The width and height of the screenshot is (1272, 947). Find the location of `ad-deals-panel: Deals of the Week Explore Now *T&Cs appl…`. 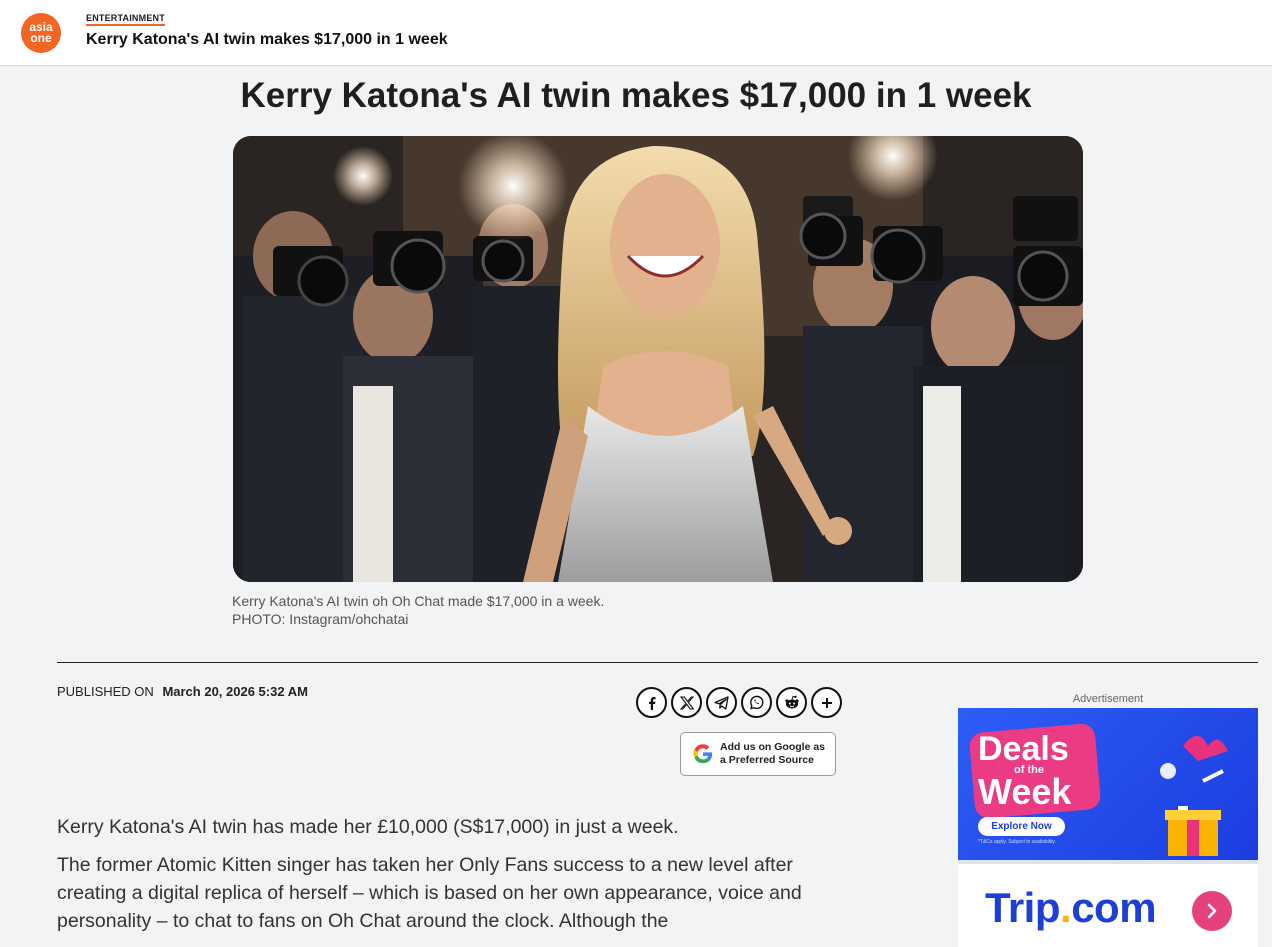

ad-deals-panel: Deals of the Week Explore Now *T&Cs appl… is located at coordinates (1108, 784).